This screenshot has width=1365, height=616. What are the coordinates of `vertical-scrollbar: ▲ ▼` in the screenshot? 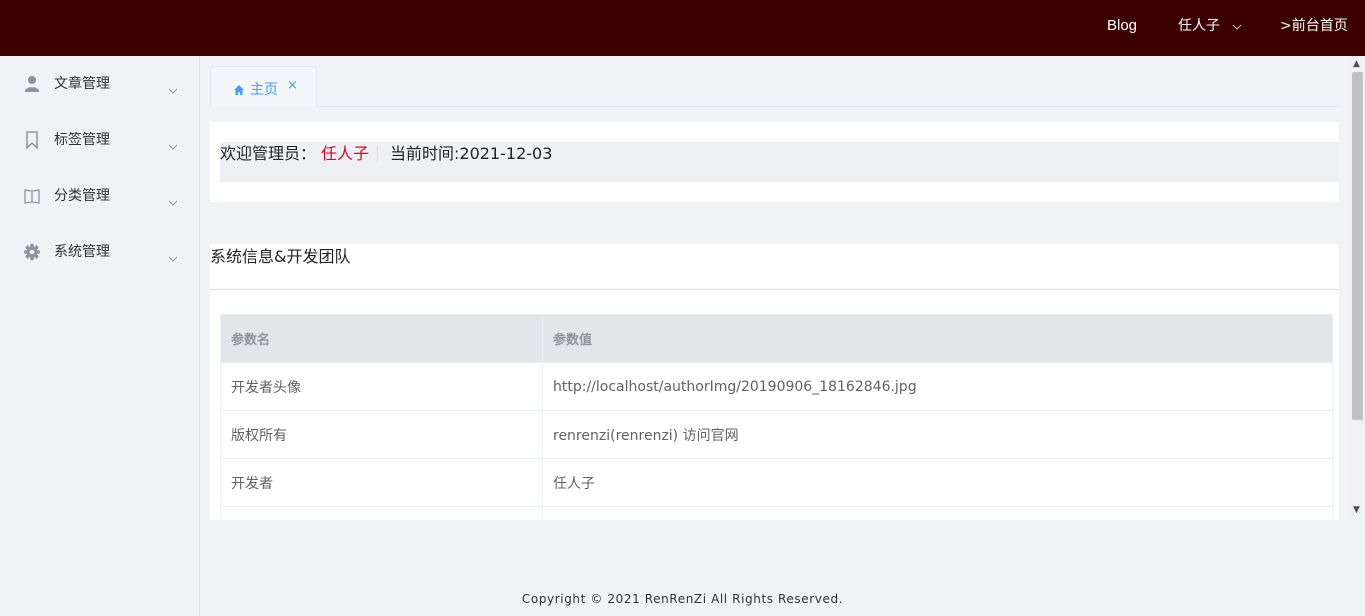 It's located at (1357, 288).